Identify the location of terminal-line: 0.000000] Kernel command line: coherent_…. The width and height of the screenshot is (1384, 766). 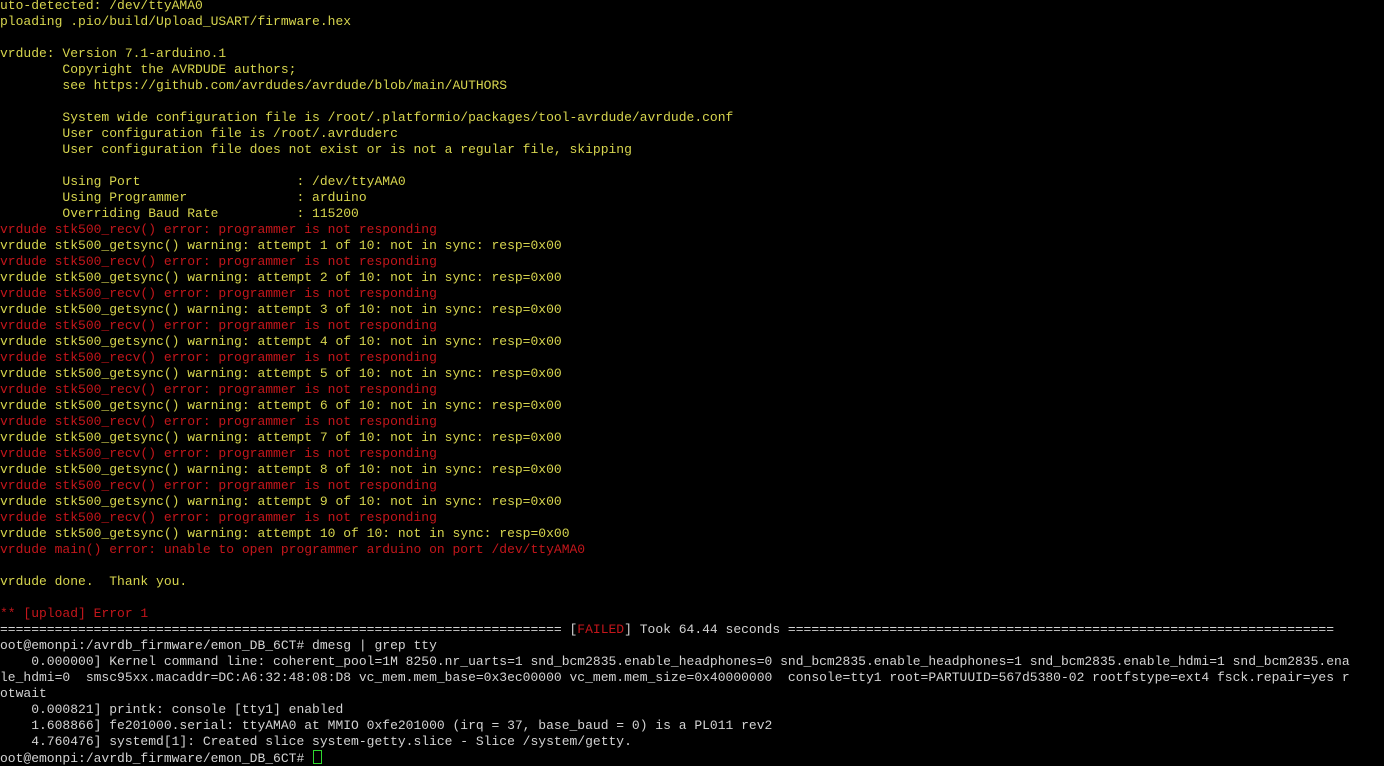
(692, 662).